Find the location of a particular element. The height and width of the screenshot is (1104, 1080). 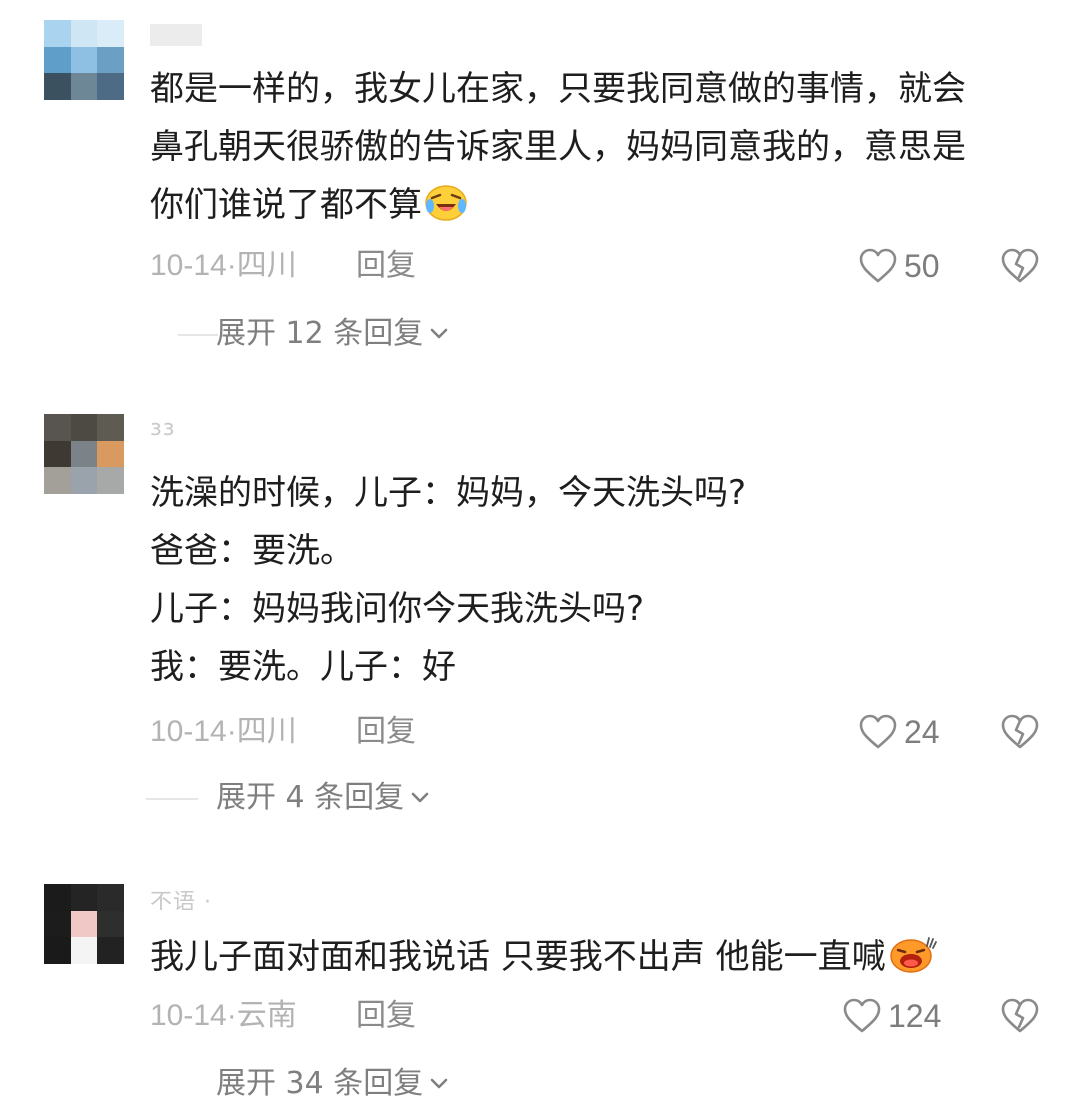

username is located at coordinates (176, 37).